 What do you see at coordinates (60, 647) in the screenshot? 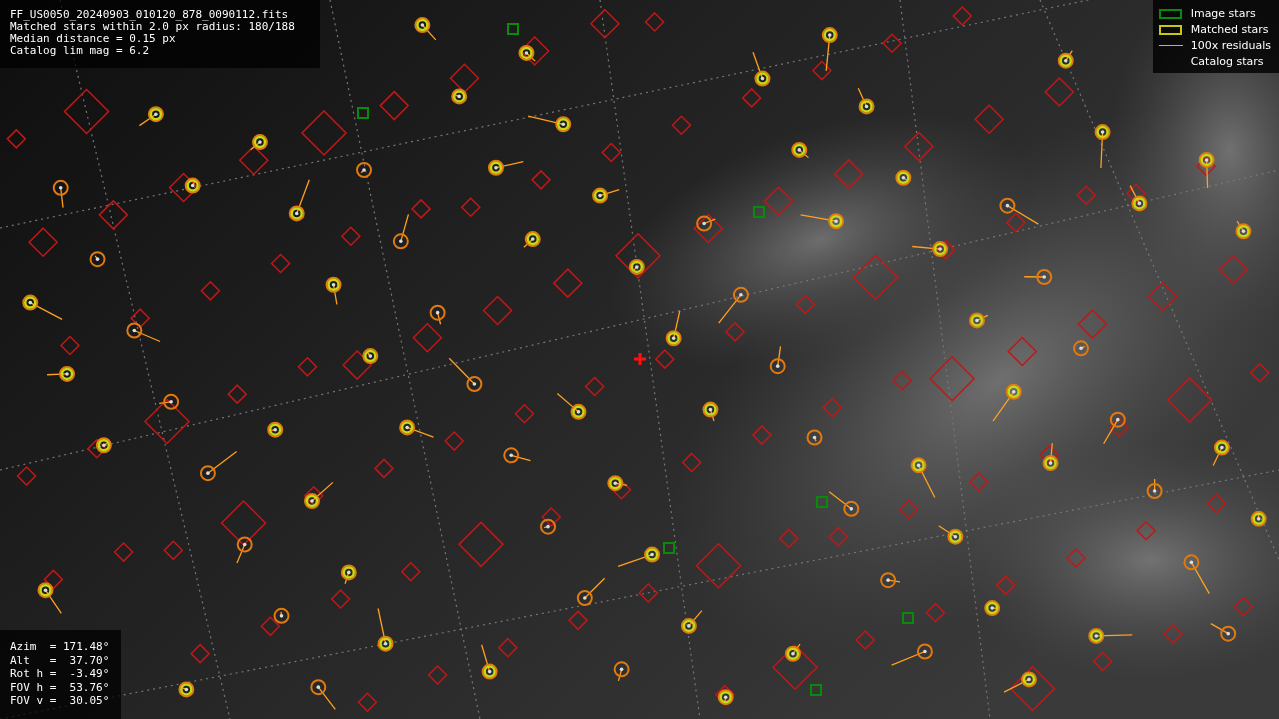
I see `pointing-line: Azim = 171.48°` at bounding box center [60, 647].